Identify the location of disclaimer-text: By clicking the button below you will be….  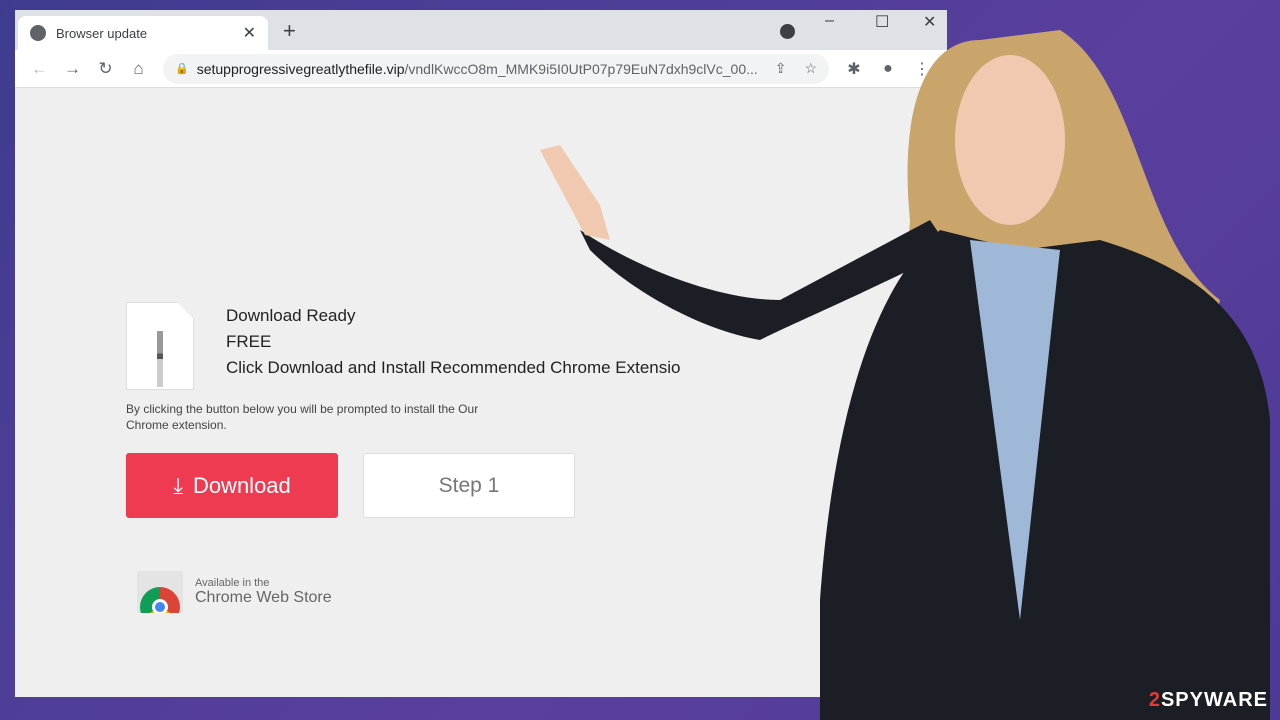
(302, 417).